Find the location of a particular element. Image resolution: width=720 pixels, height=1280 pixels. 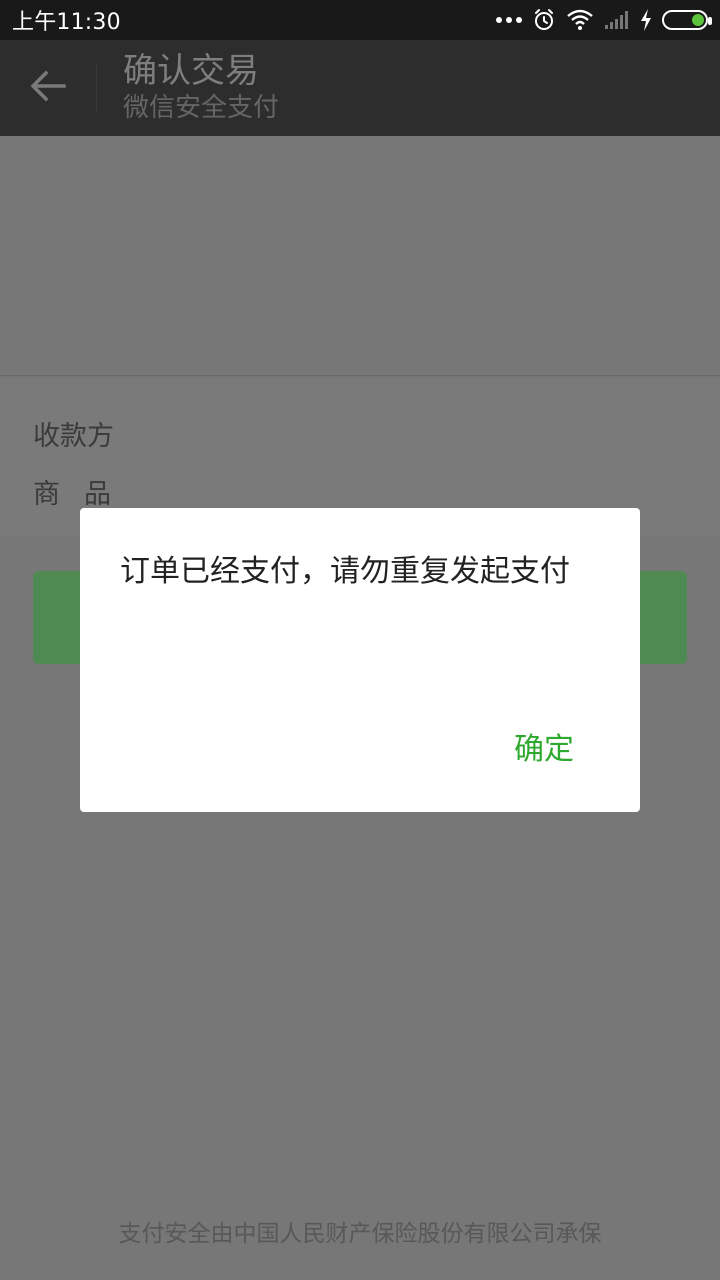

dialog-message: 订单已经支付，请勿重复发起支付 is located at coordinates (345, 571).